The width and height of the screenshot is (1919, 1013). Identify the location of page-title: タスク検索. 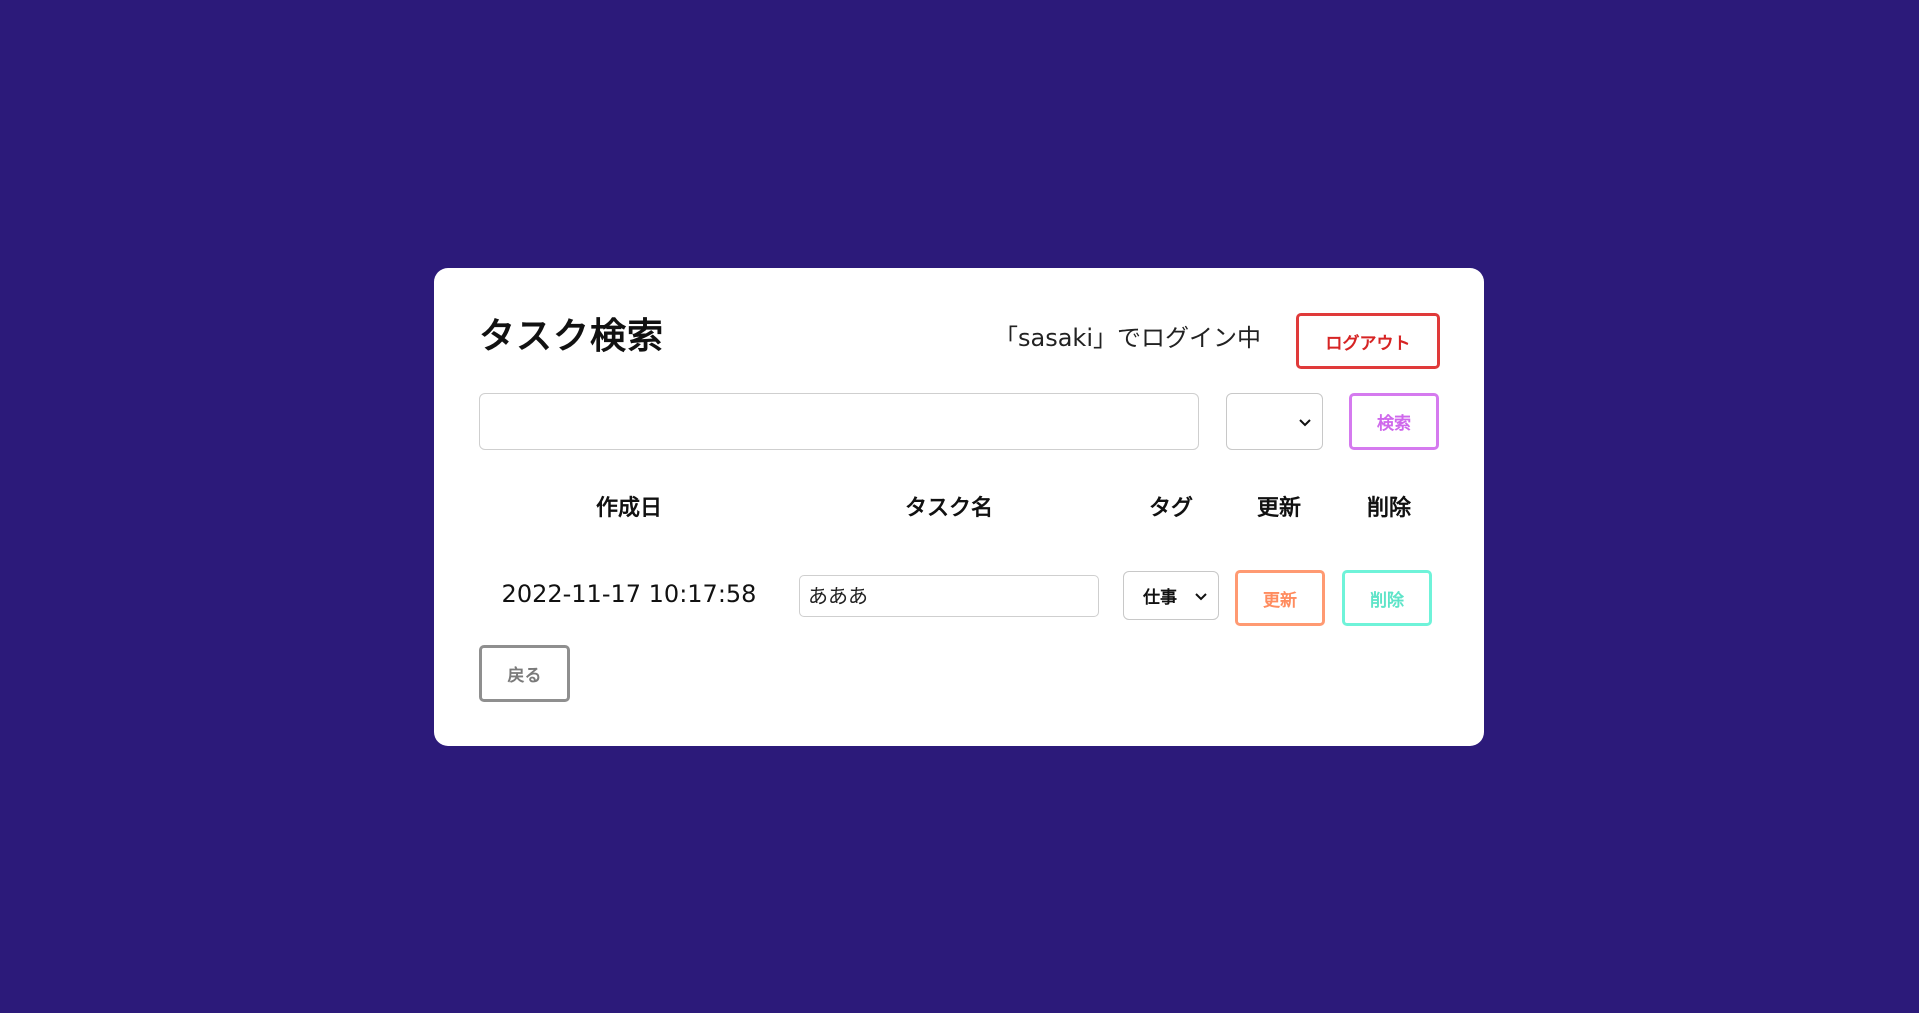
(572, 336).